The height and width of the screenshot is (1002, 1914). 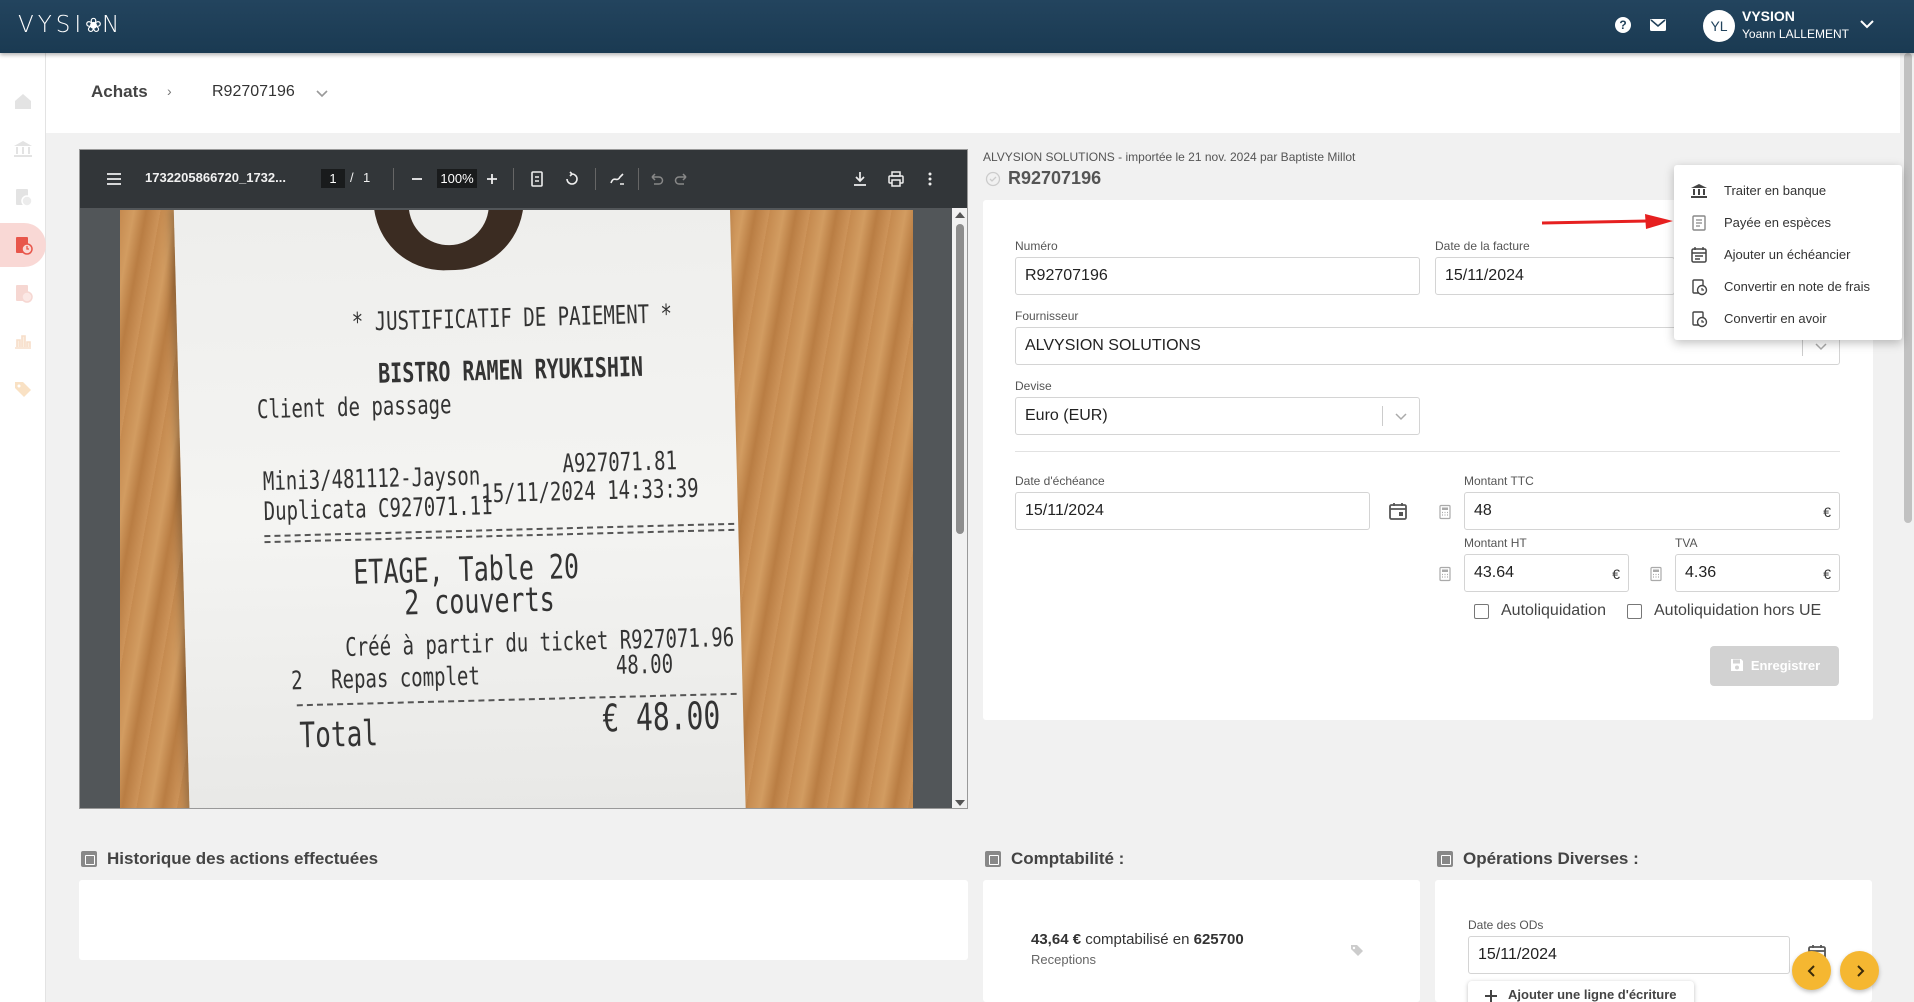 What do you see at coordinates (1629, 955) in the screenshot?
I see `od-date-field: 15/11/2024` at bounding box center [1629, 955].